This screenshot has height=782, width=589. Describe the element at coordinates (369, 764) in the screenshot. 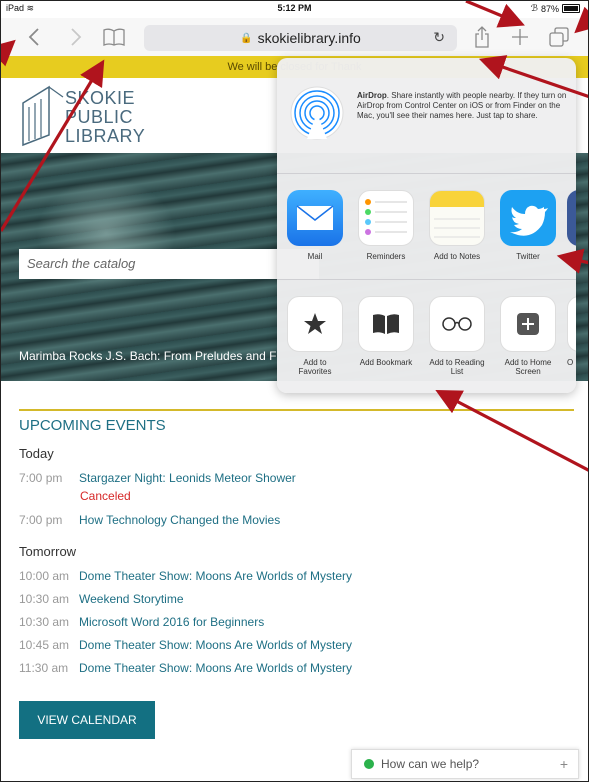

I see `online-status-dot` at that location.